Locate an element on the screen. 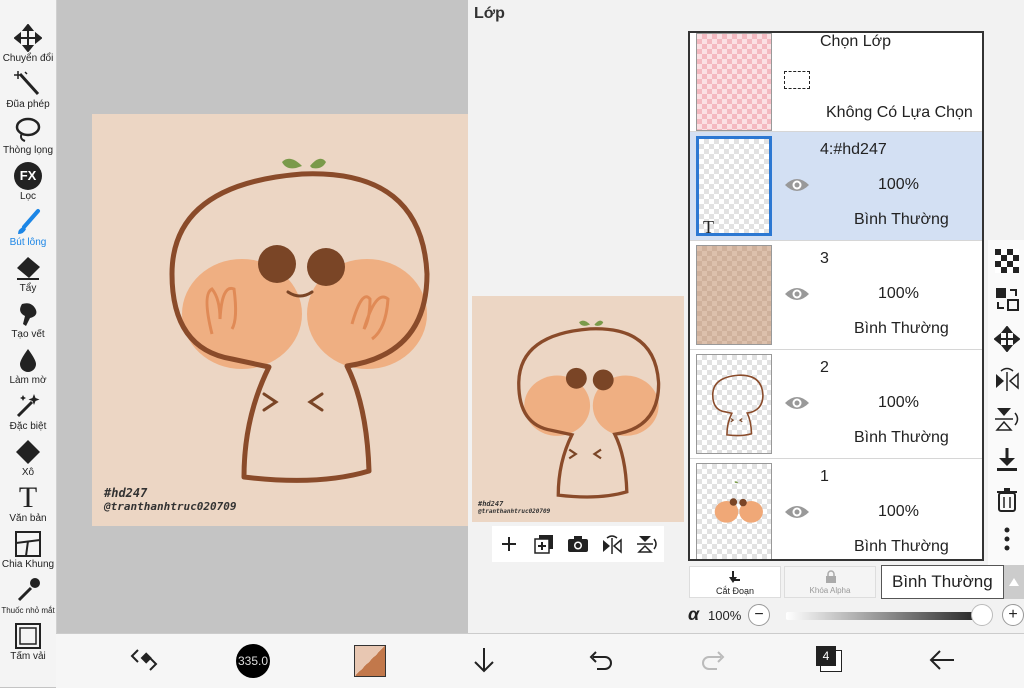  arrow-down-icon is located at coordinates (484, 660).